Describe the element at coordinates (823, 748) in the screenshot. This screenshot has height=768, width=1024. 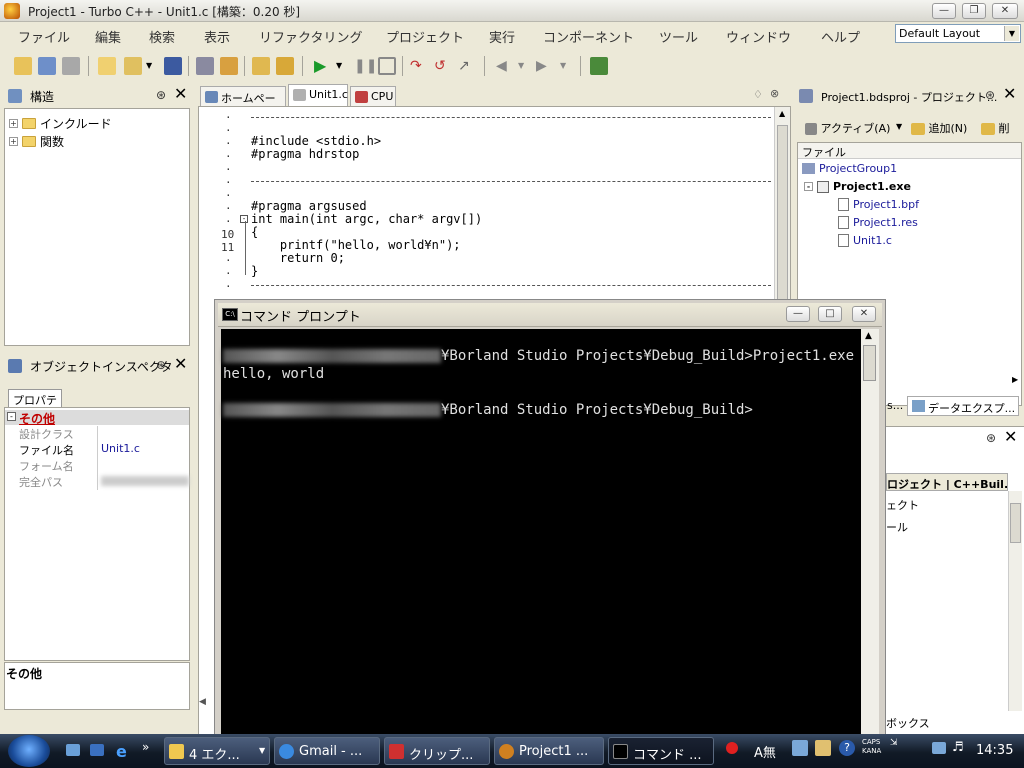
I see `ime-tools-icon` at that location.